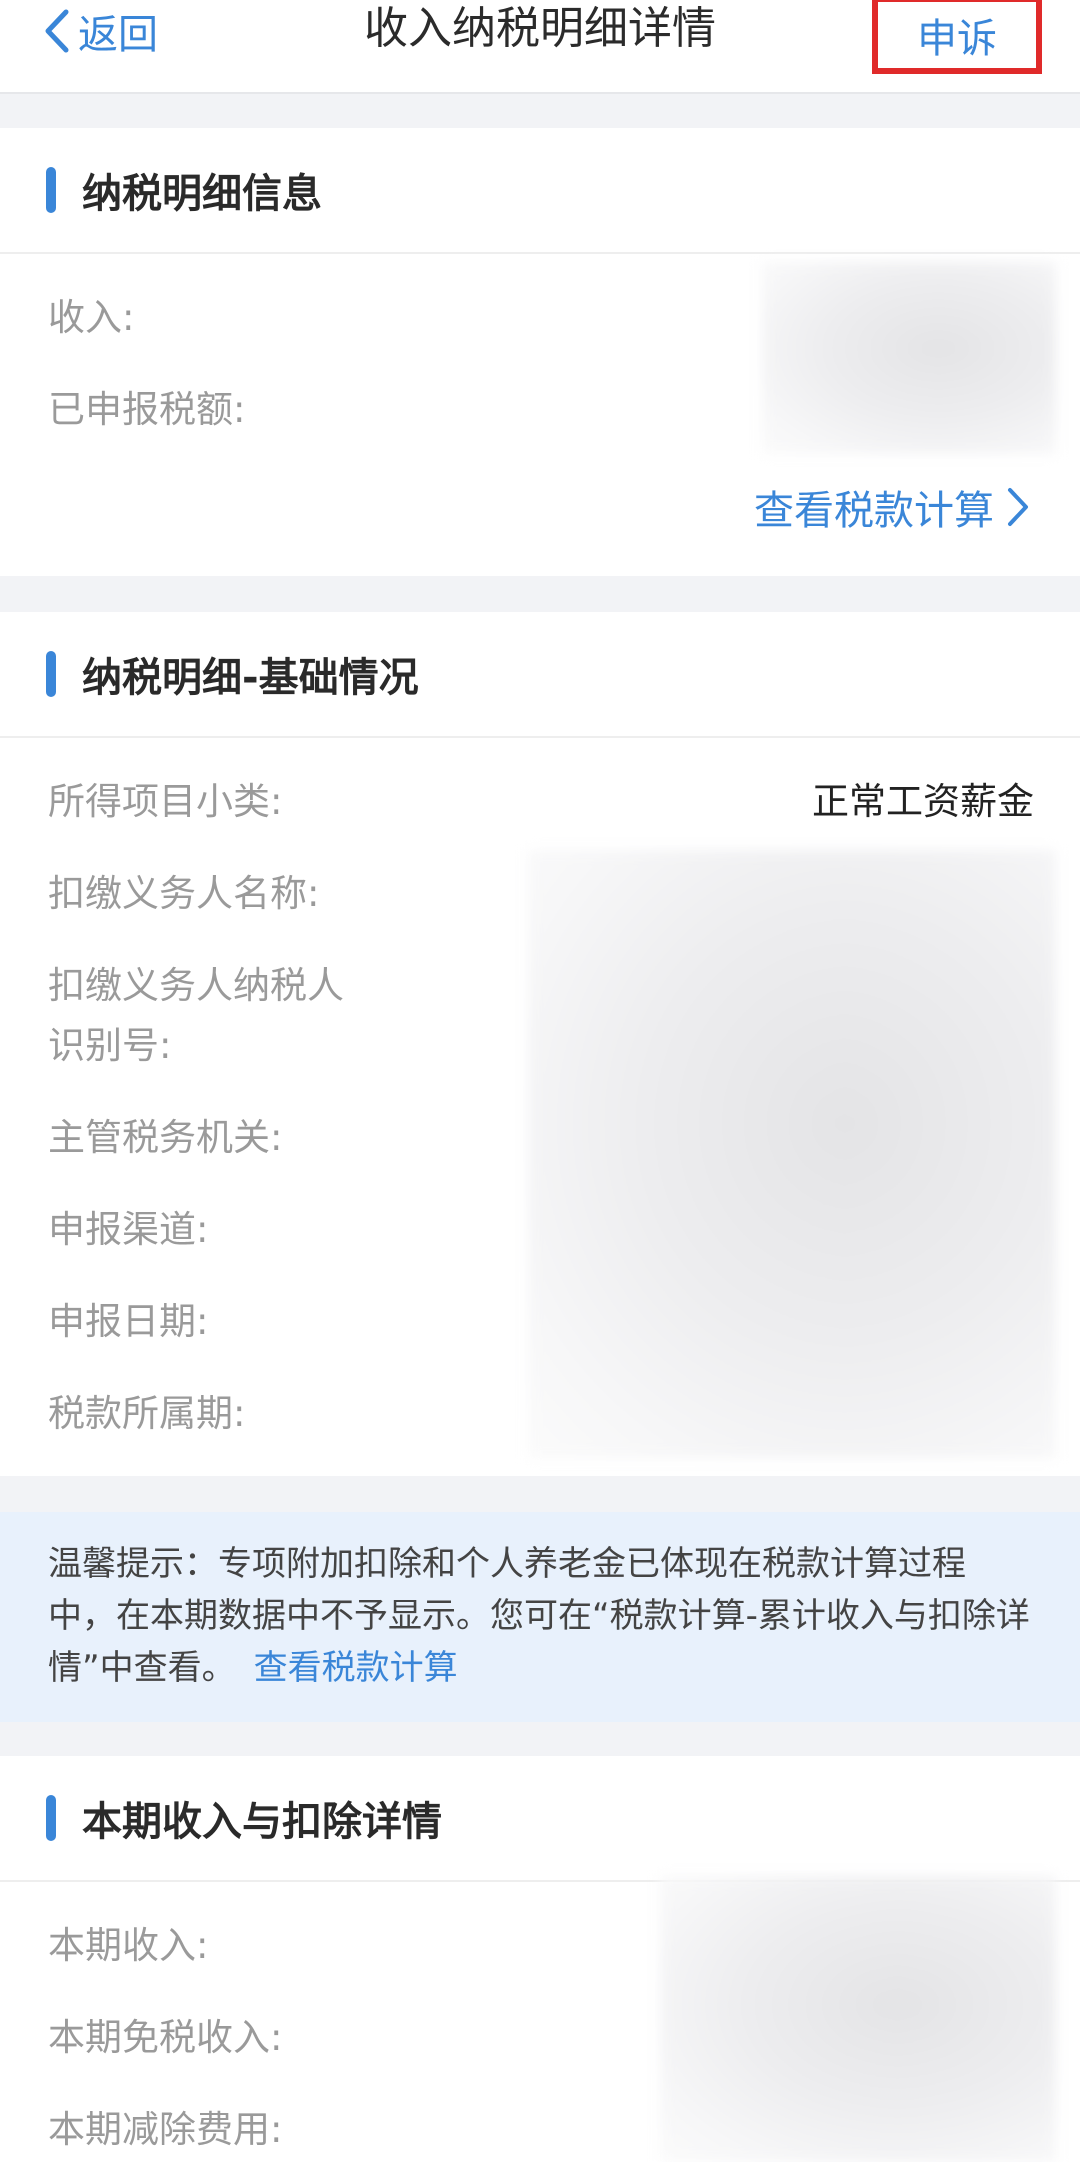  What do you see at coordinates (540, 675) in the screenshot?
I see `section-header: 纳税明细-基础情况` at bounding box center [540, 675].